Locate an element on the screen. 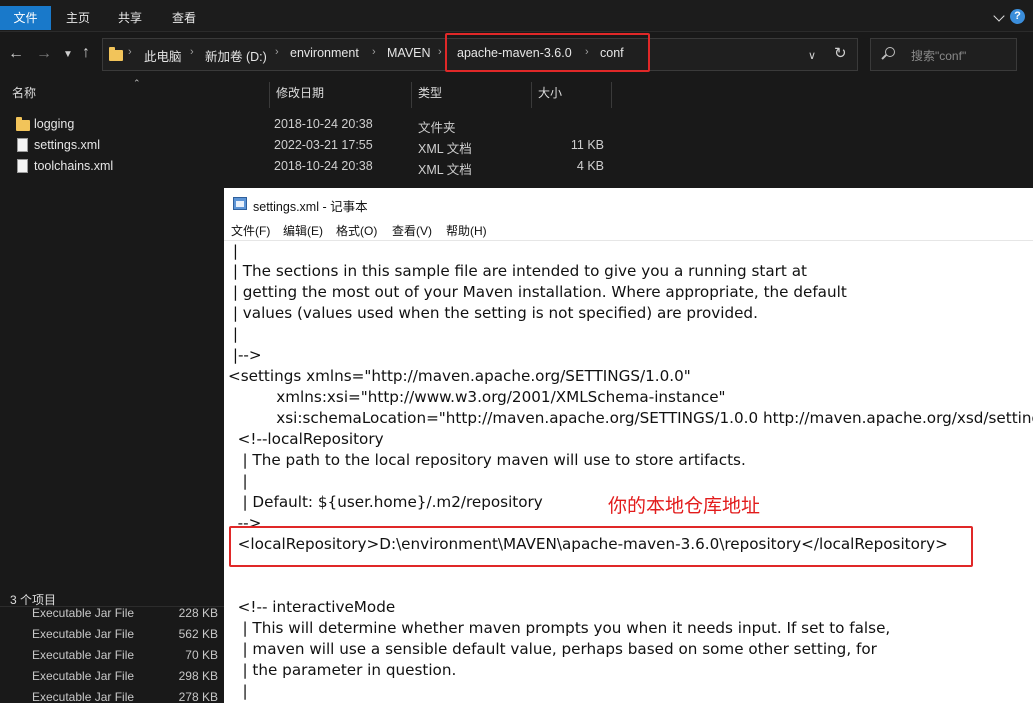  item-size: 228 KB is located at coordinates (198, 613).